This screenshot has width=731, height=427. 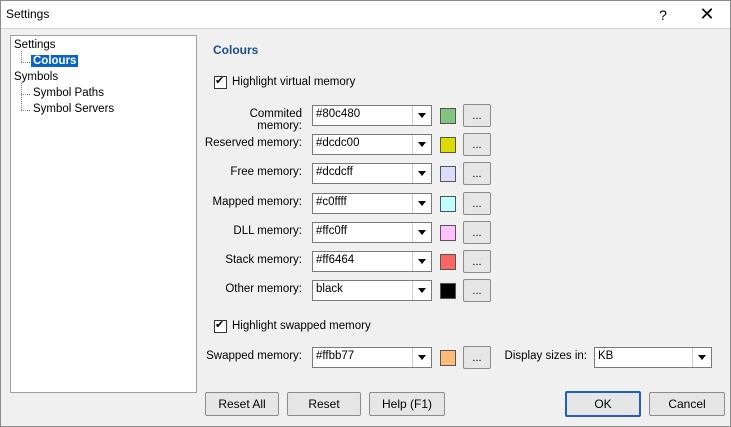 What do you see at coordinates (707, 14) in the screenshot?
I see `close-icon: ✕` at bounding box center [707, 14].